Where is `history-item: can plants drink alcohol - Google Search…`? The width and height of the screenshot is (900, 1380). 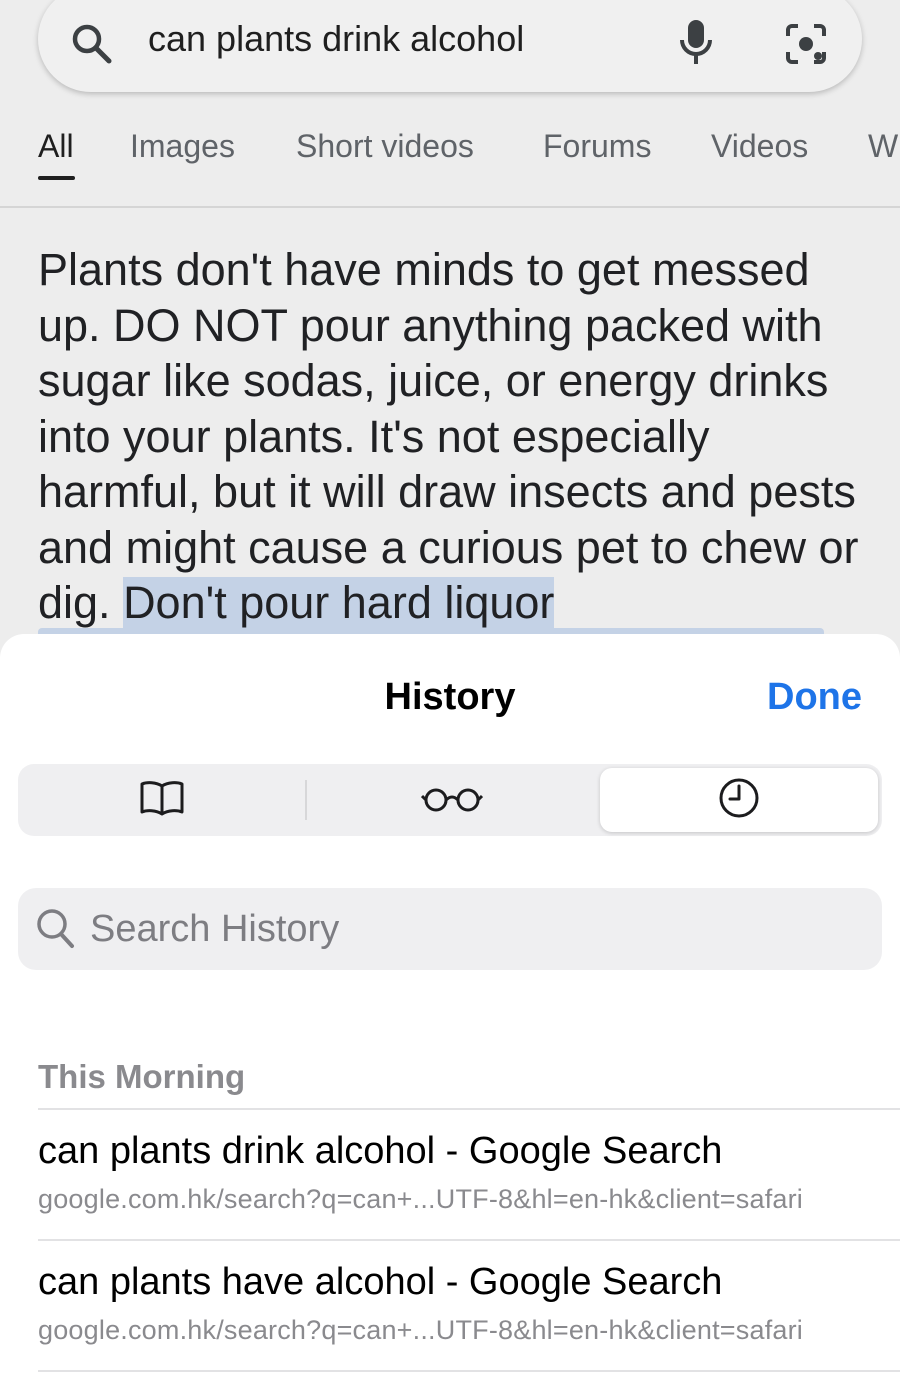
history-item: can plants drink alcohol - Google Search… is located at coordinates (469, 1174).